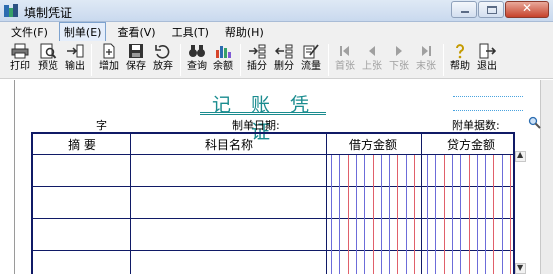  Describe the element at coordinates (460, 51) in the screenshot. I see `help-icon` at that location.